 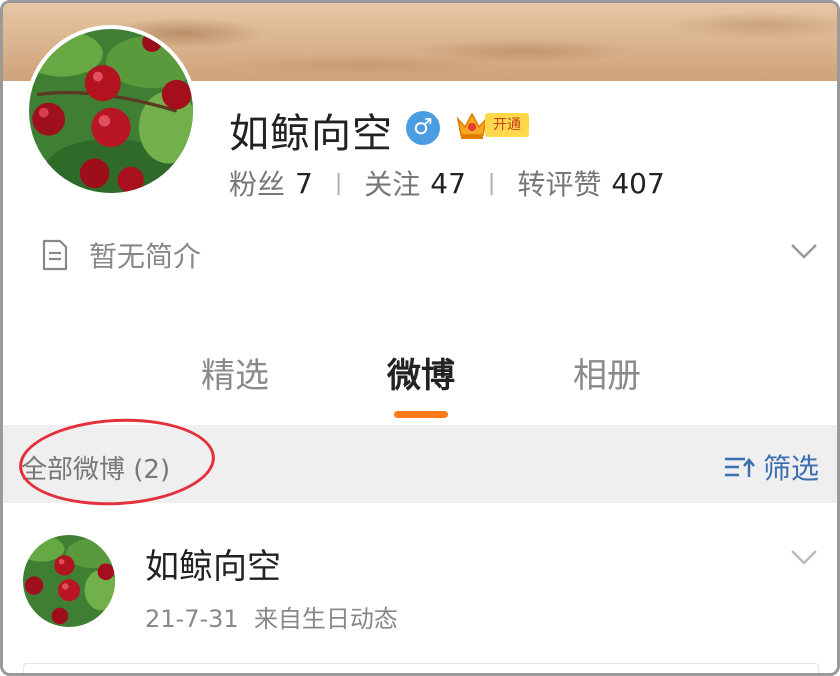 What do you see at coordinates (421, 414) in the screenshot?
I see `active-tab-indicator` at bounding box center [421, 414].